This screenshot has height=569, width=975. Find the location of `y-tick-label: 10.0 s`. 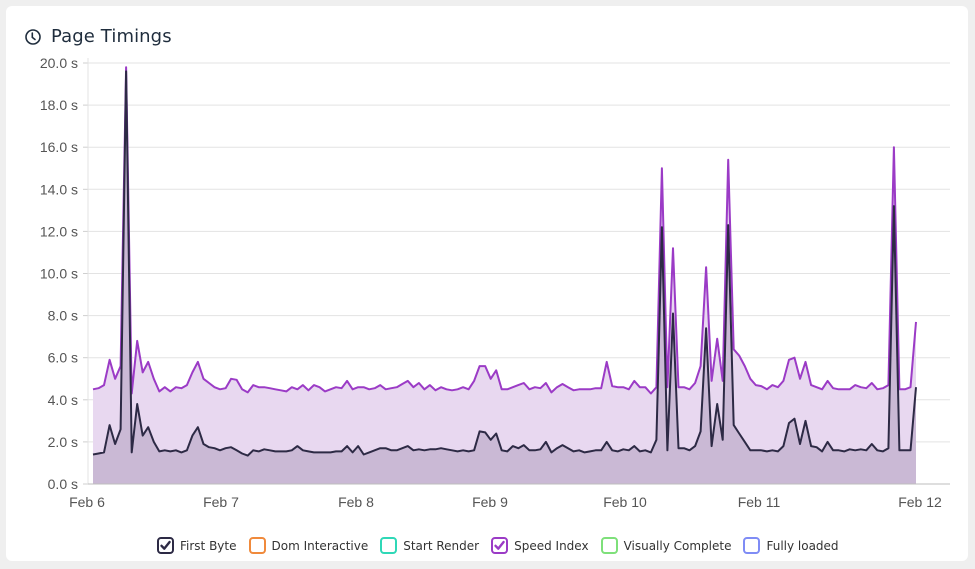

y-tick-label: 10.0 s is located at coordinates (59, 274).